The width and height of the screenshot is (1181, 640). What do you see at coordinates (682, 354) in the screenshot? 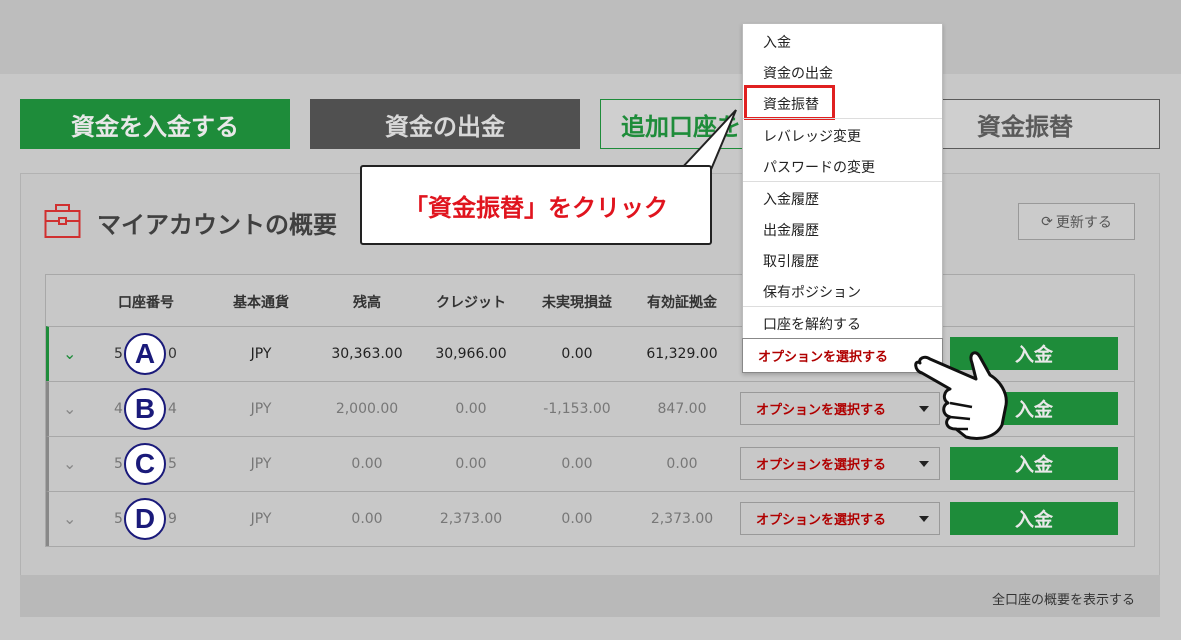
I see `equity-cell: 61,329.00` at bounding box center [682, 354].